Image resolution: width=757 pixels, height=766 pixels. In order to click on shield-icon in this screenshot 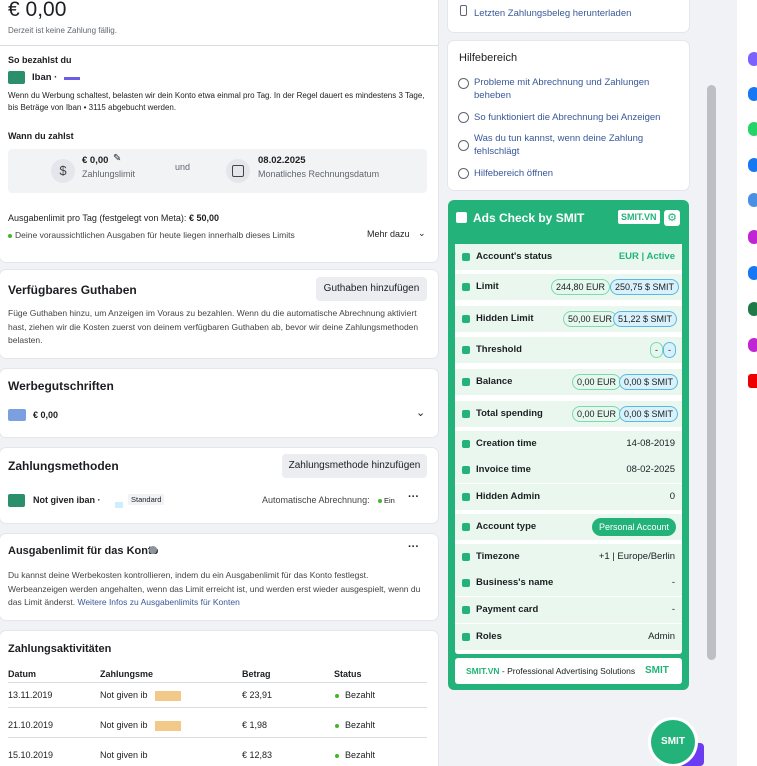, I will do `click(466, 497)`.